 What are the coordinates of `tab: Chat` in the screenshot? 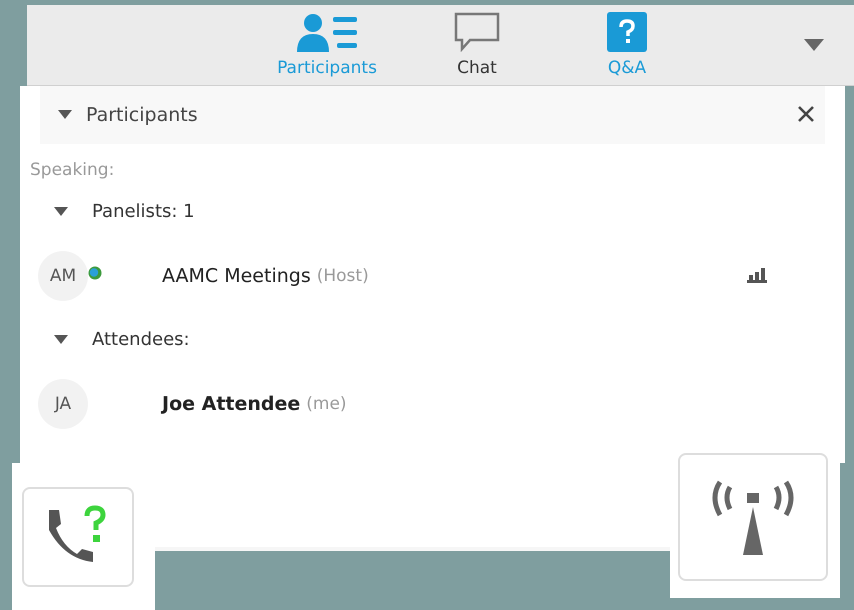 It's located at (477, 45).